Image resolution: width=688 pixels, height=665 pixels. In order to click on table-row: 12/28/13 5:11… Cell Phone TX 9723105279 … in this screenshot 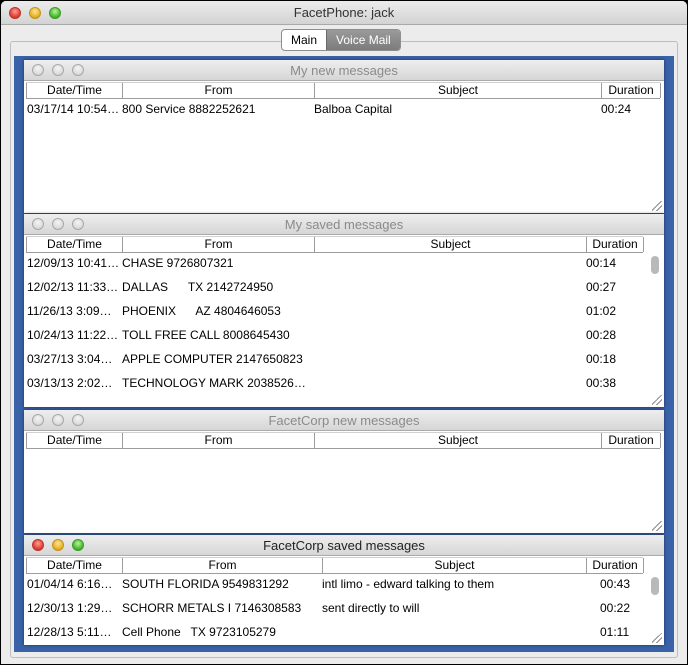, I will do `click(344, 633)`.